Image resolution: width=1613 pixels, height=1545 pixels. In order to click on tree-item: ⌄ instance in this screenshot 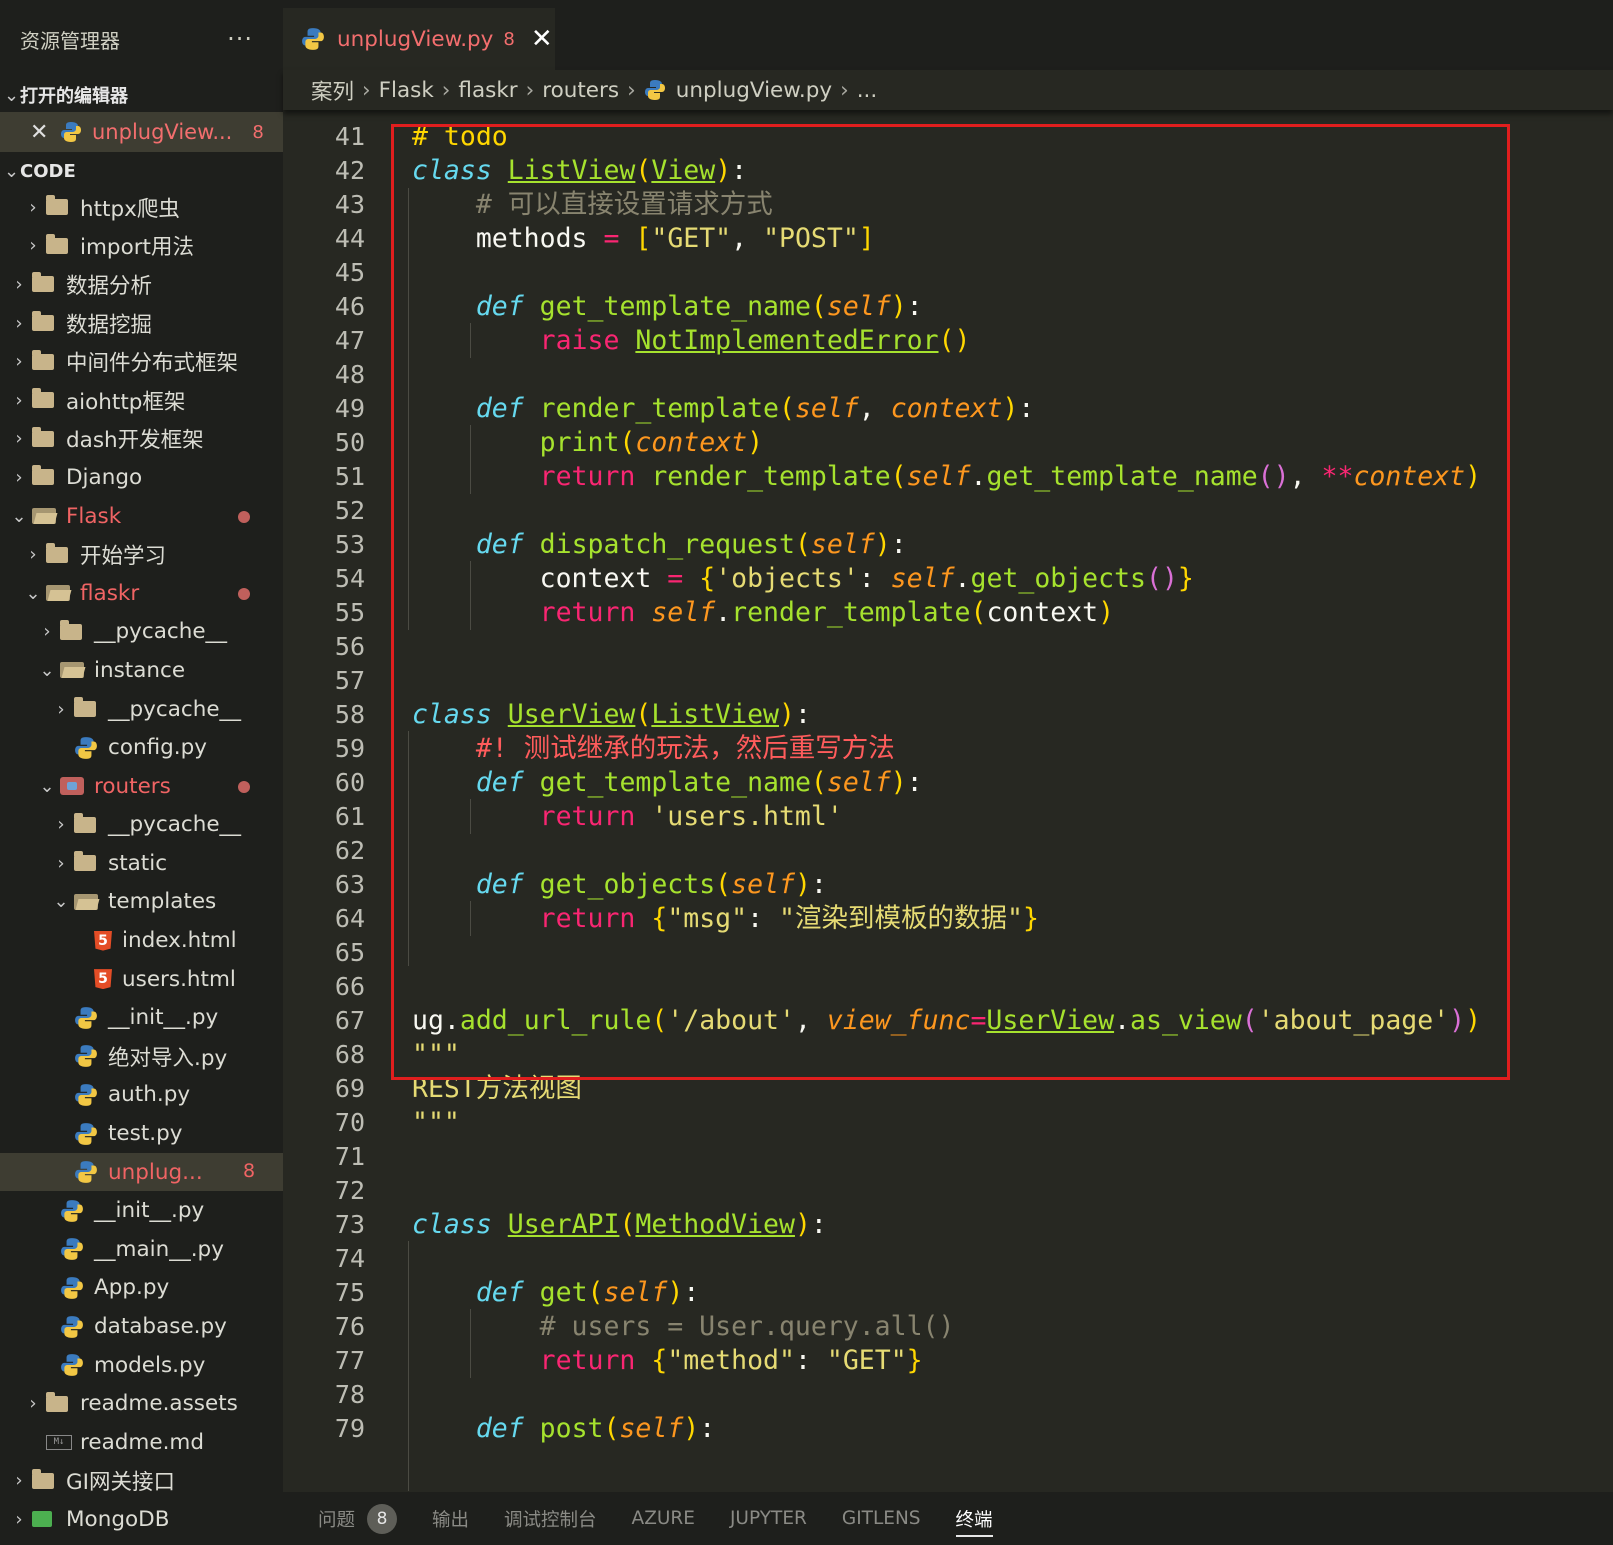, I will do `click(141, 670)`.